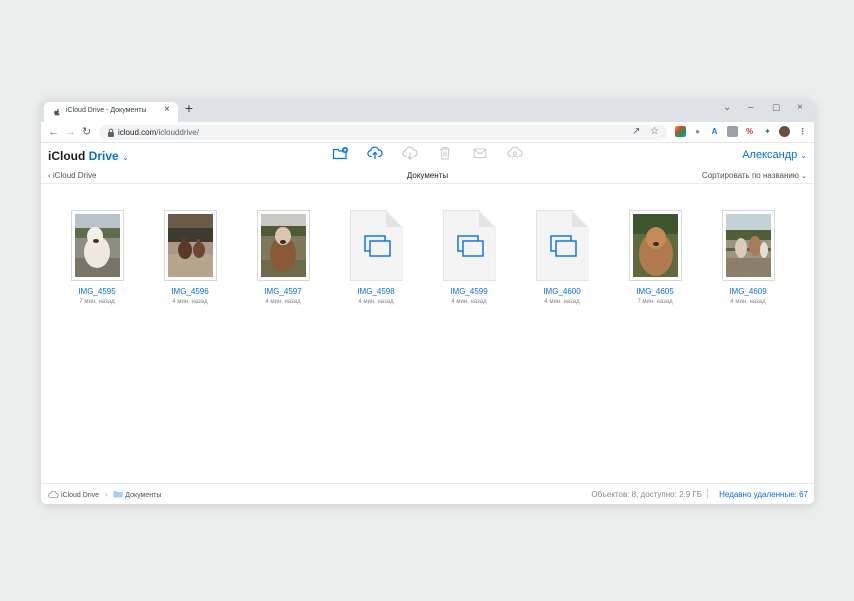 Image resolution: width=854 pixels, height=601 pixels. I want to click on new-folder-icon, so click(340, 153).